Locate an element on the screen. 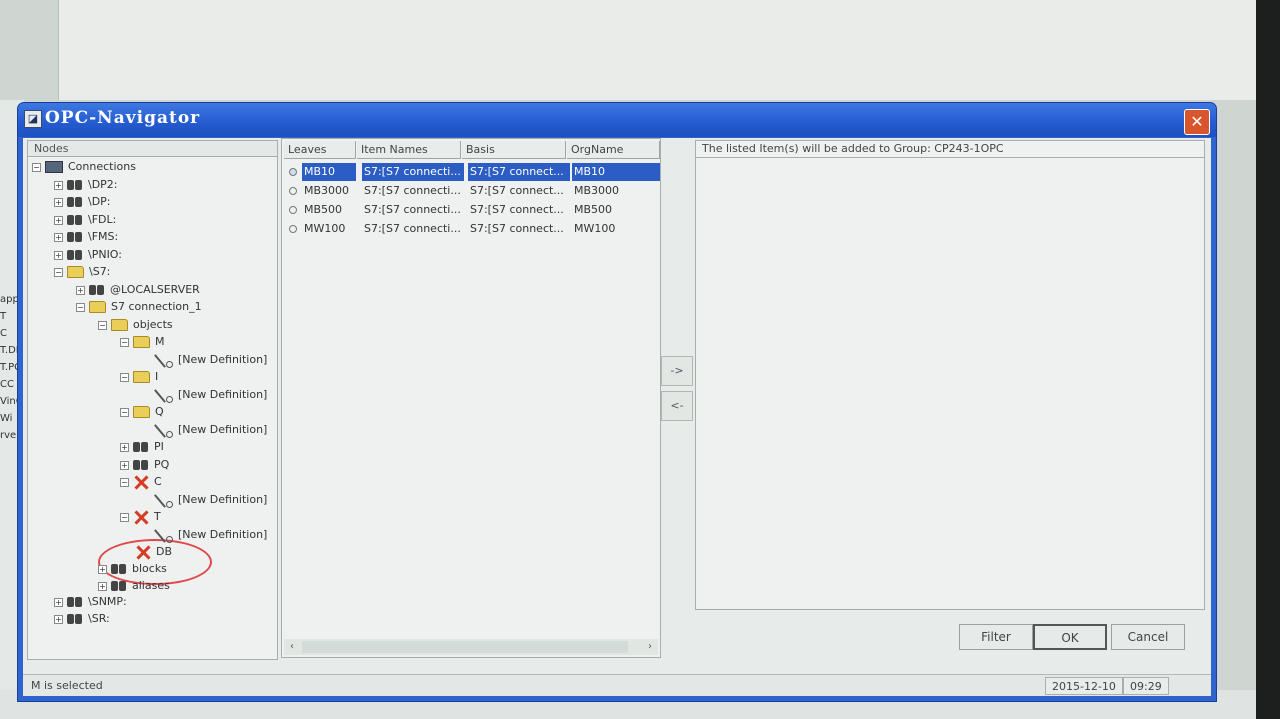 The width and height of the screenshot is (1280, 719). tree-node-label: T is located at coordinates (157, 516).